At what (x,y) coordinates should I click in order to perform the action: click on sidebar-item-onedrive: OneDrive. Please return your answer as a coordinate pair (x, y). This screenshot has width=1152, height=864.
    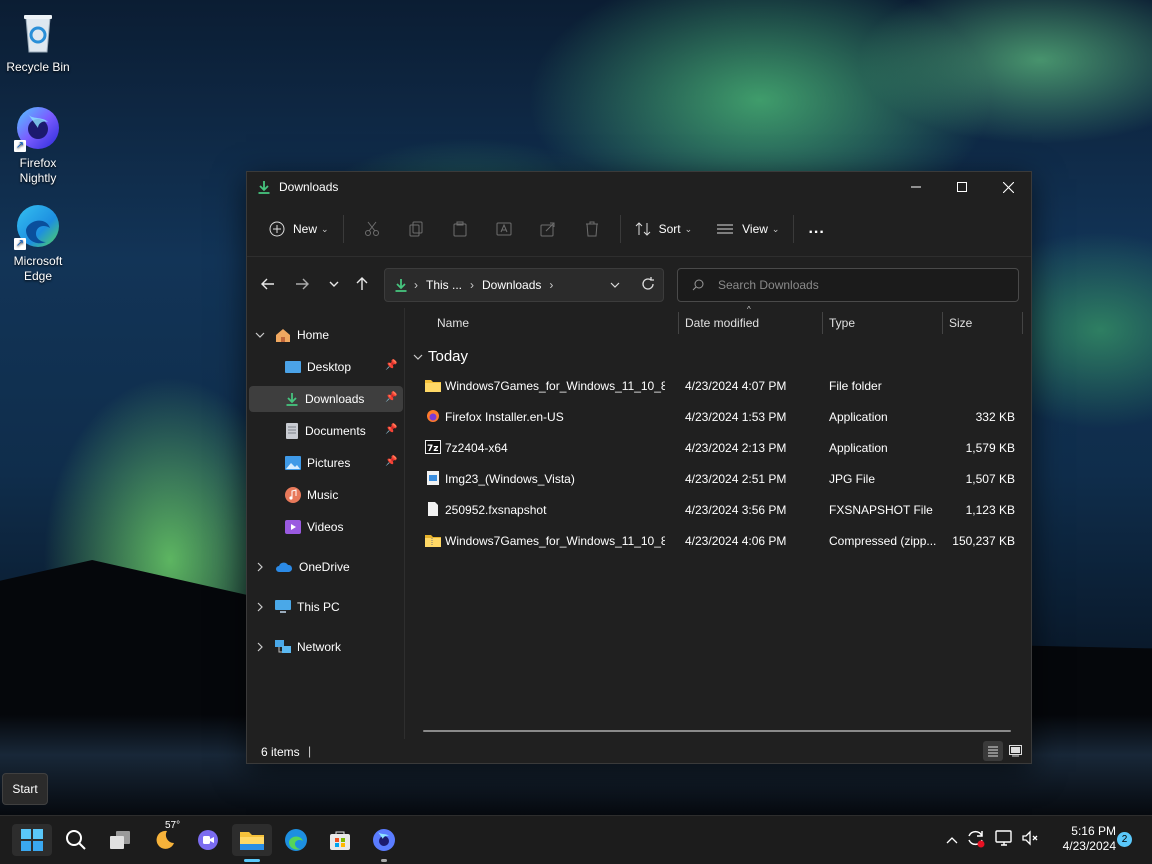
    Looking at the image, I should click on (325, 567).